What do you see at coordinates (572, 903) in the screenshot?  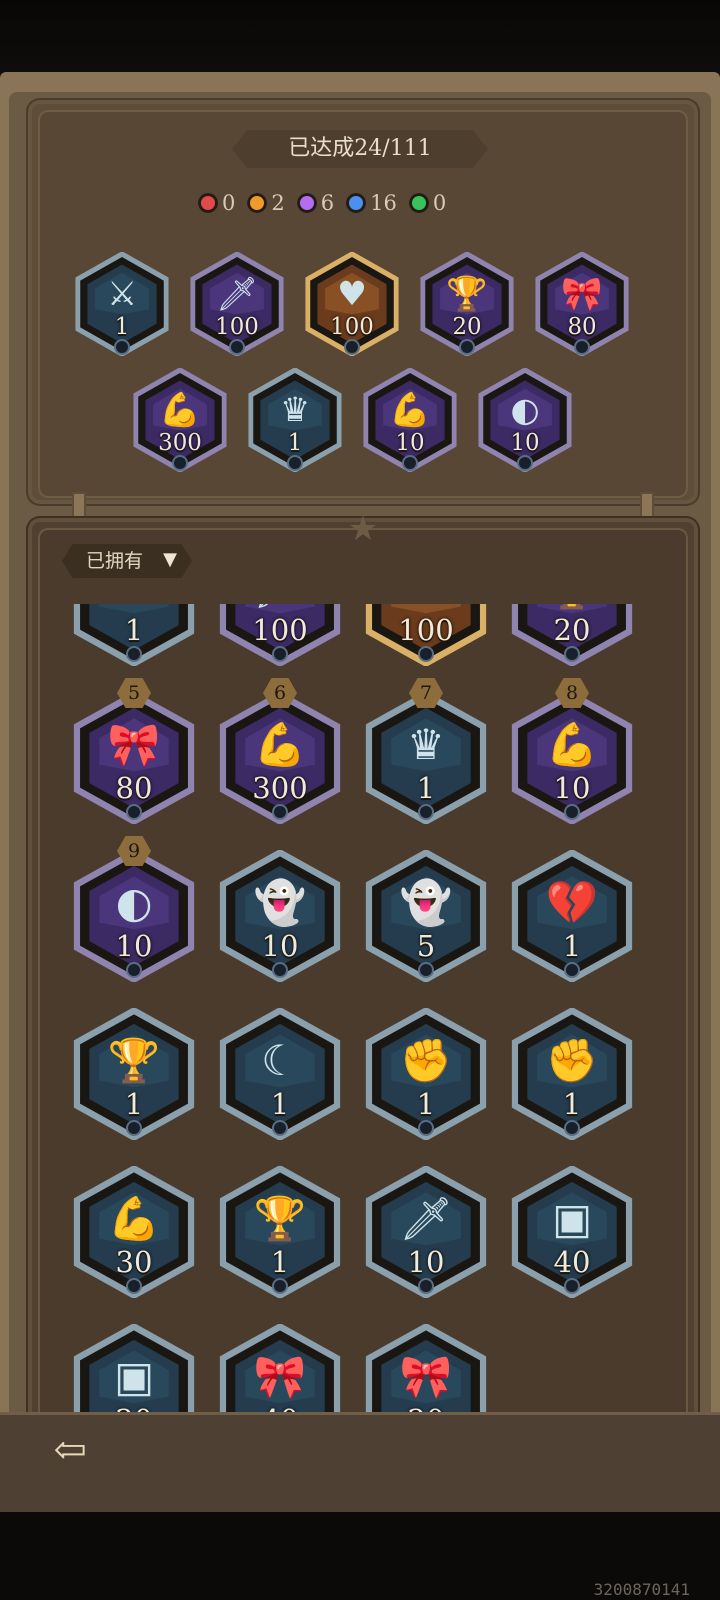 I see `broken-heart-icon: 💔` at bounding box center [572, 903].